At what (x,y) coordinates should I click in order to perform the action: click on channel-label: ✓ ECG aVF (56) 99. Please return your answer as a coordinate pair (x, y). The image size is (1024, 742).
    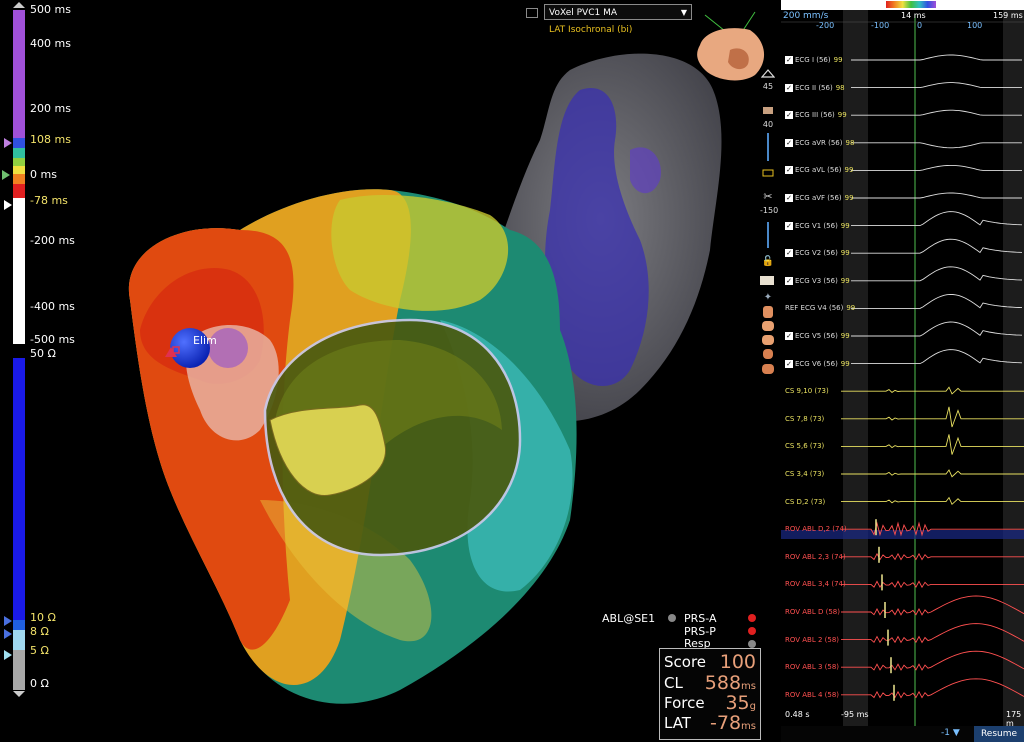
    Looking at the image, I should click on (819, 198).